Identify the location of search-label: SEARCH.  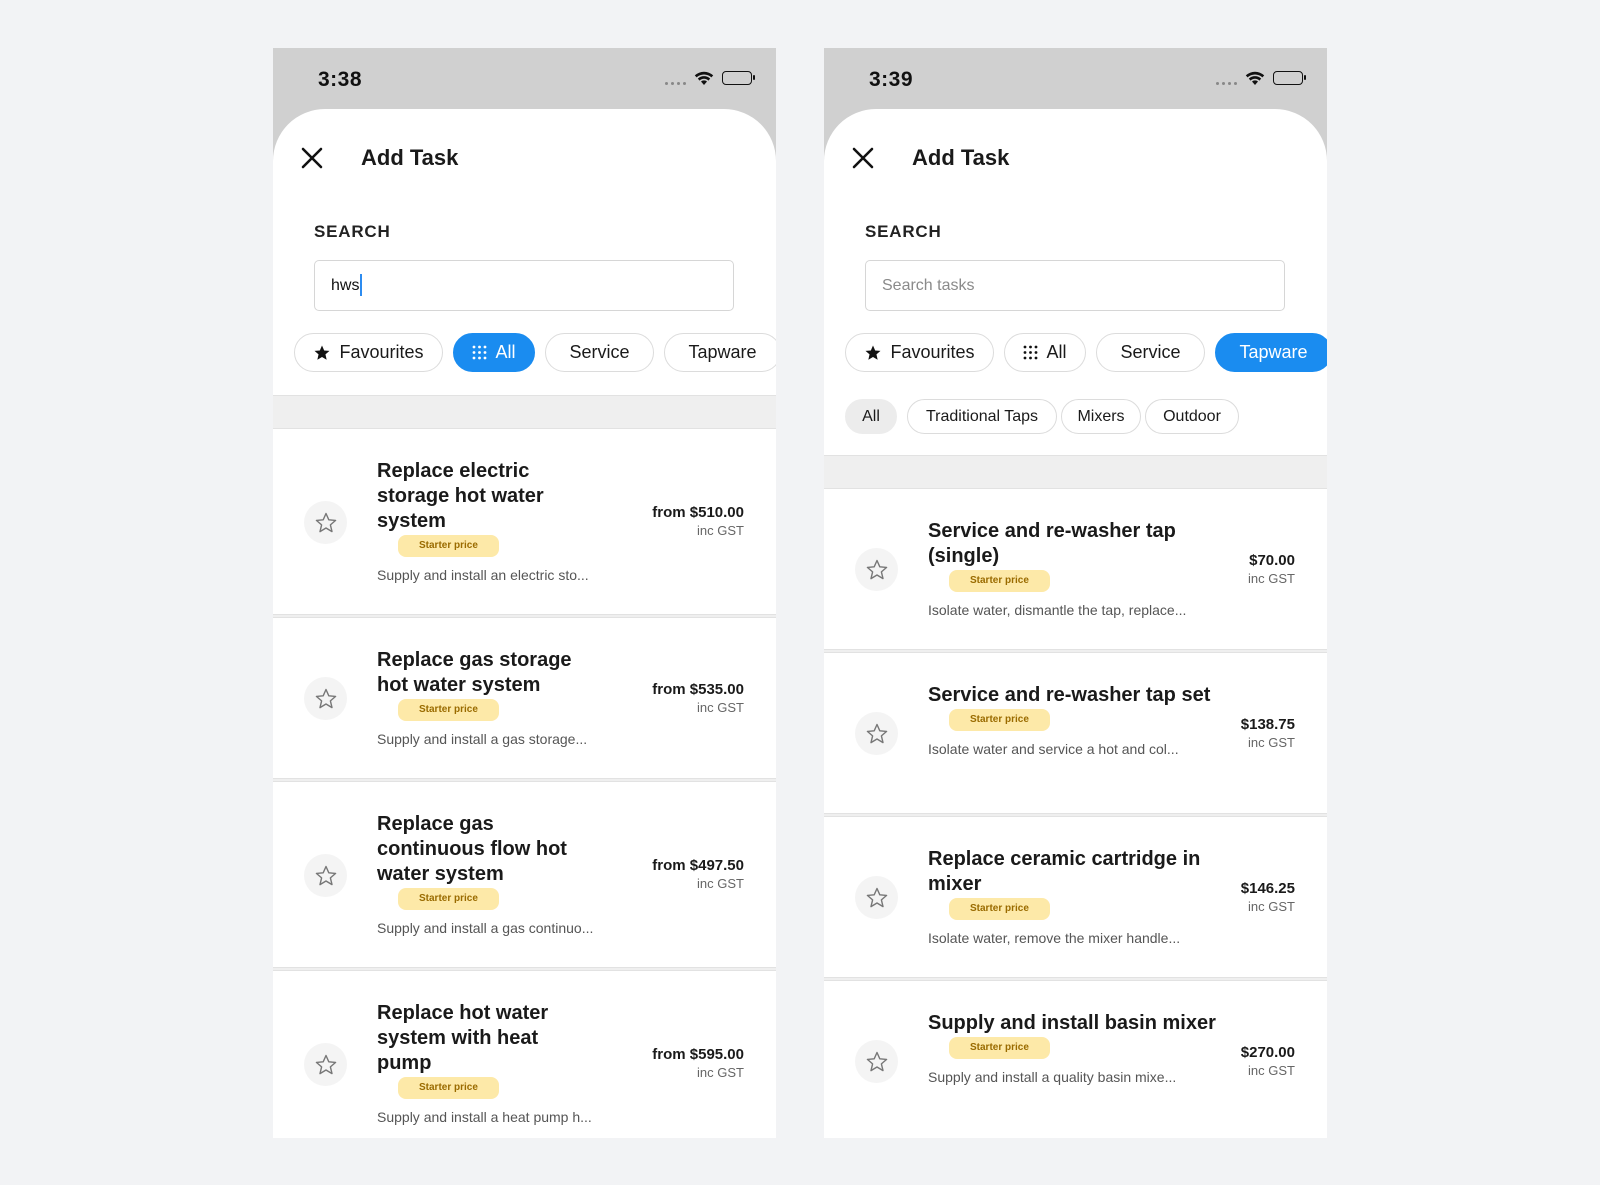
(903, 231).